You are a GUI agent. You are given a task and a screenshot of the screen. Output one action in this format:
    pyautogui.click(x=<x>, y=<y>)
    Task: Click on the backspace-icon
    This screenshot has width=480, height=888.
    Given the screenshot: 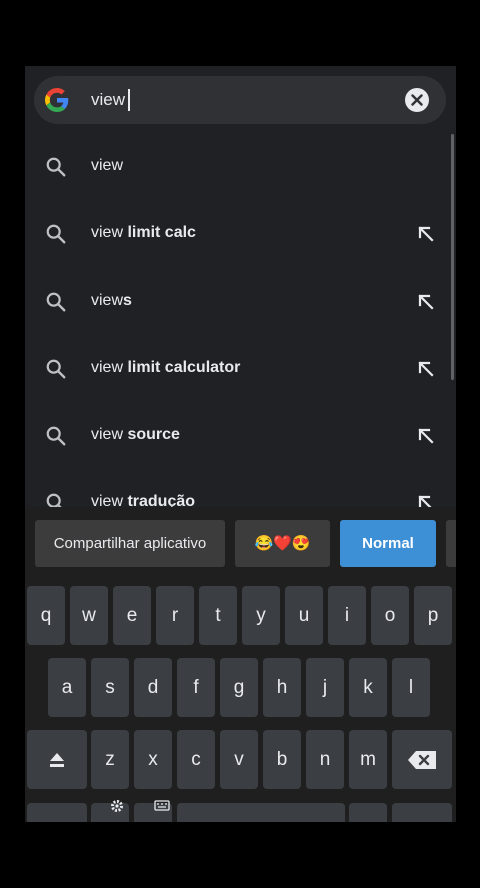 What is the action you would take?
    pyautogui.click(x=422, y=760)
    